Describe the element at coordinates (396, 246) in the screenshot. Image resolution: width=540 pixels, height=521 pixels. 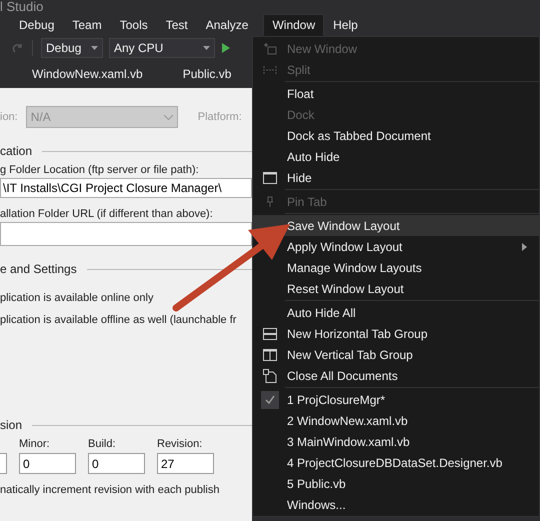
I see `menu-item: Apply Window Layout` at that location.